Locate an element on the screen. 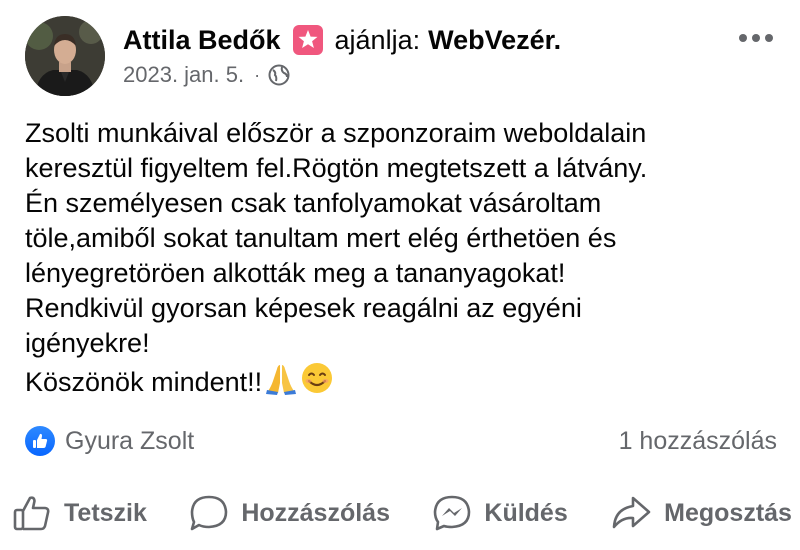 This screenshot has height=550, width=800. post-date: 2023. jan. 5. is located at coordinates (183, 75).